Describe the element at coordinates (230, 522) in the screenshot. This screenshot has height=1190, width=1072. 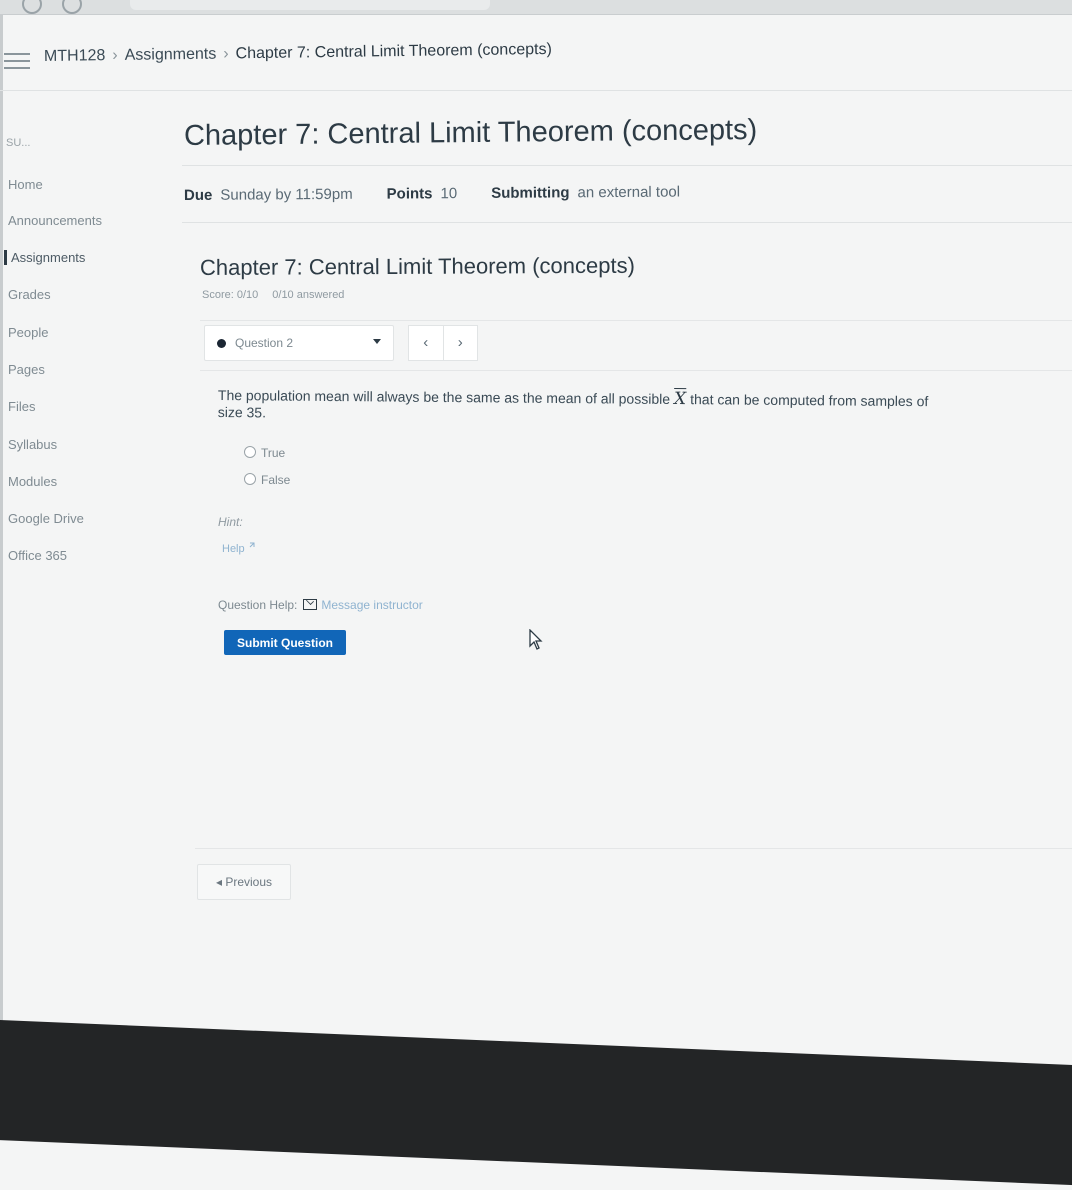
I see `hint-label: Hint:` at that location.